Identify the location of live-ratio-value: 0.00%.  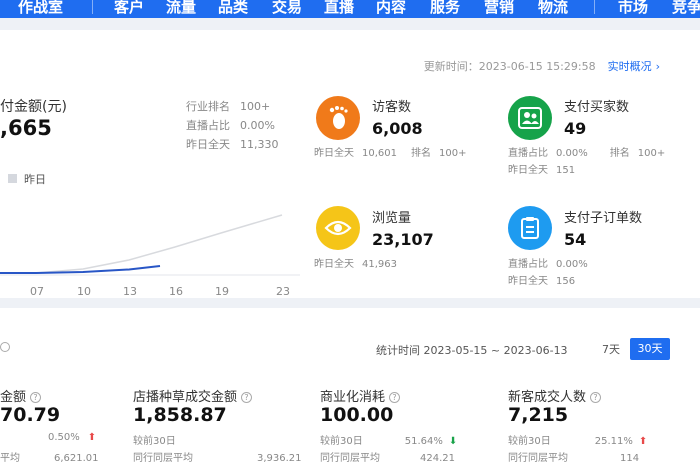
(257, 125).